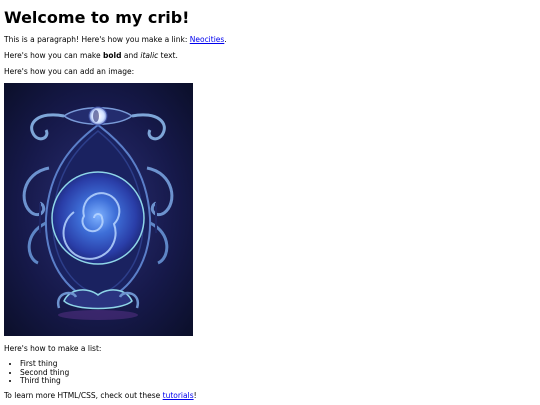  What do you see at coordinates (178, 395) in the screenshot?
I see `tutorials-link: tutorials` at bounding box center [178, 395].